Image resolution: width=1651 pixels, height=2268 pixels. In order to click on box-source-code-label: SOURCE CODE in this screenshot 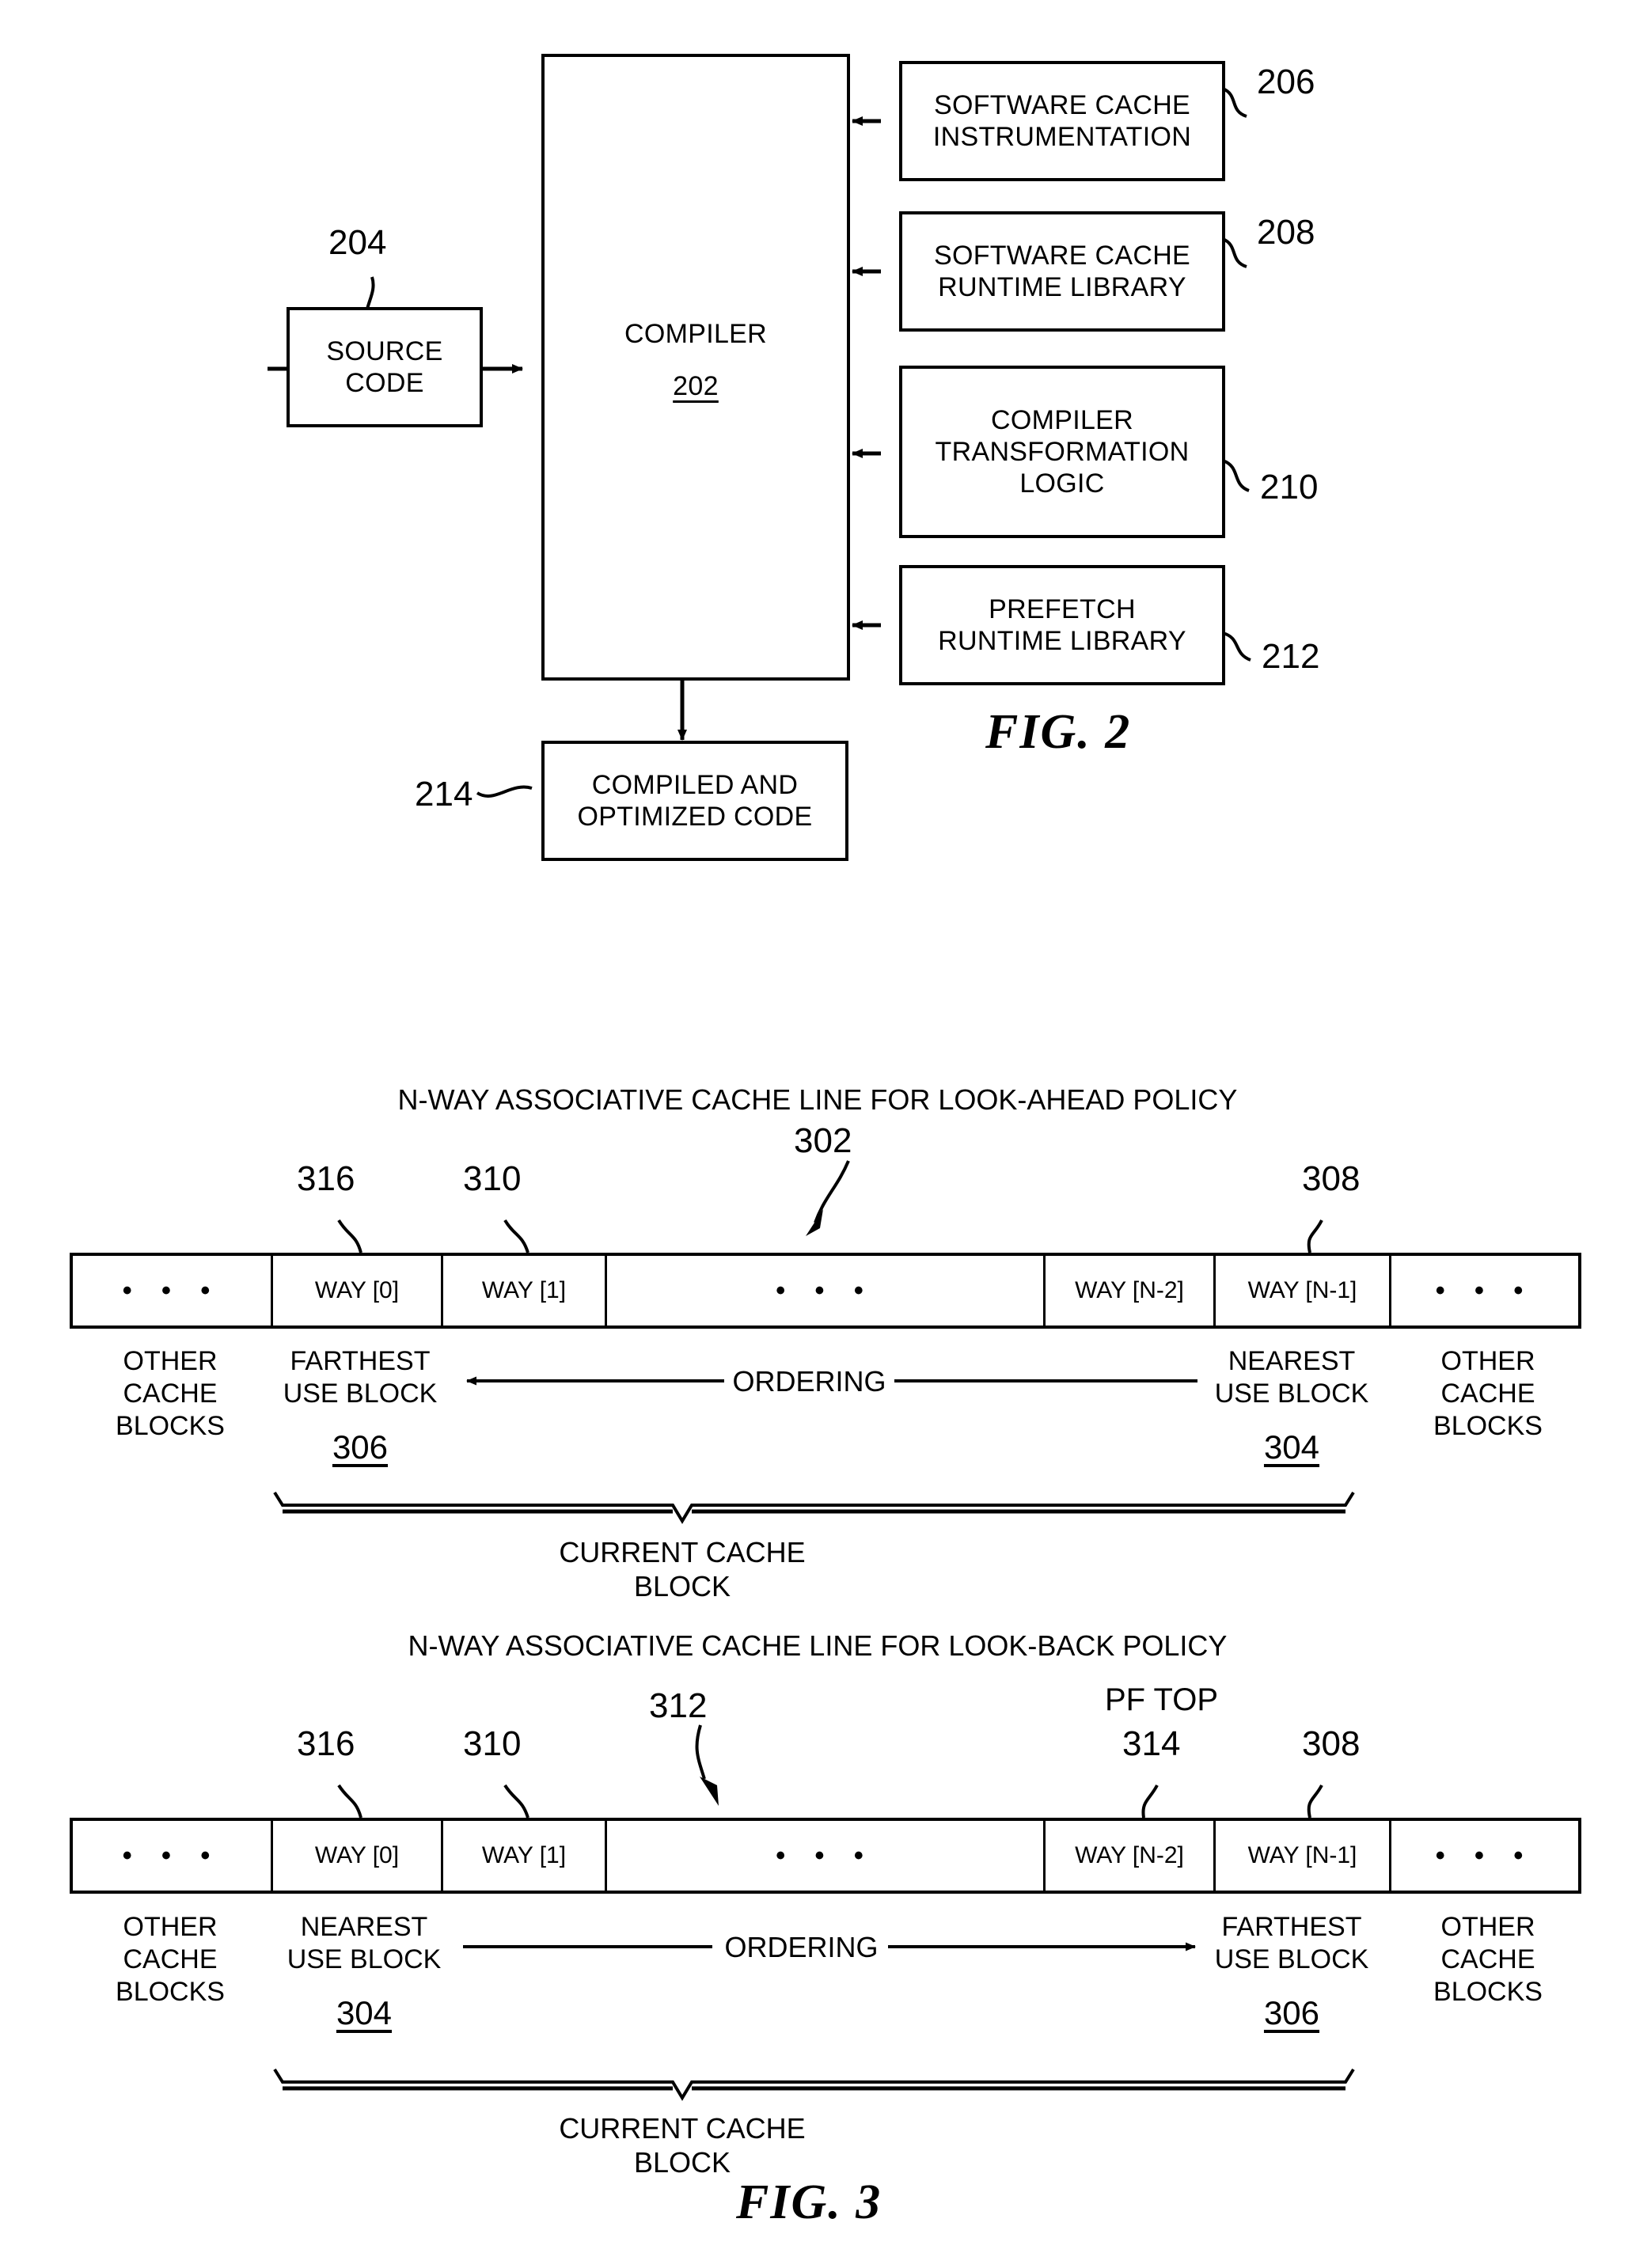, I will do `click(384, 367)`.